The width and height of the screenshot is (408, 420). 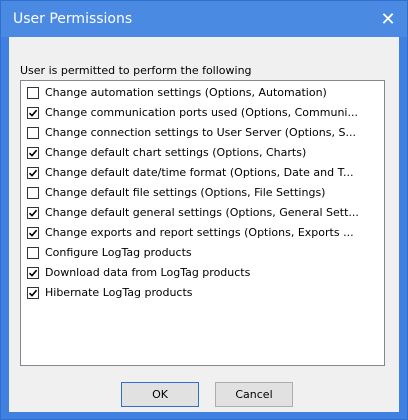 What do you see at coordinates (119, 292) in the screenshot?
I see `permission-label: Hibernate LogTag products` at bounding box center [119, 292].